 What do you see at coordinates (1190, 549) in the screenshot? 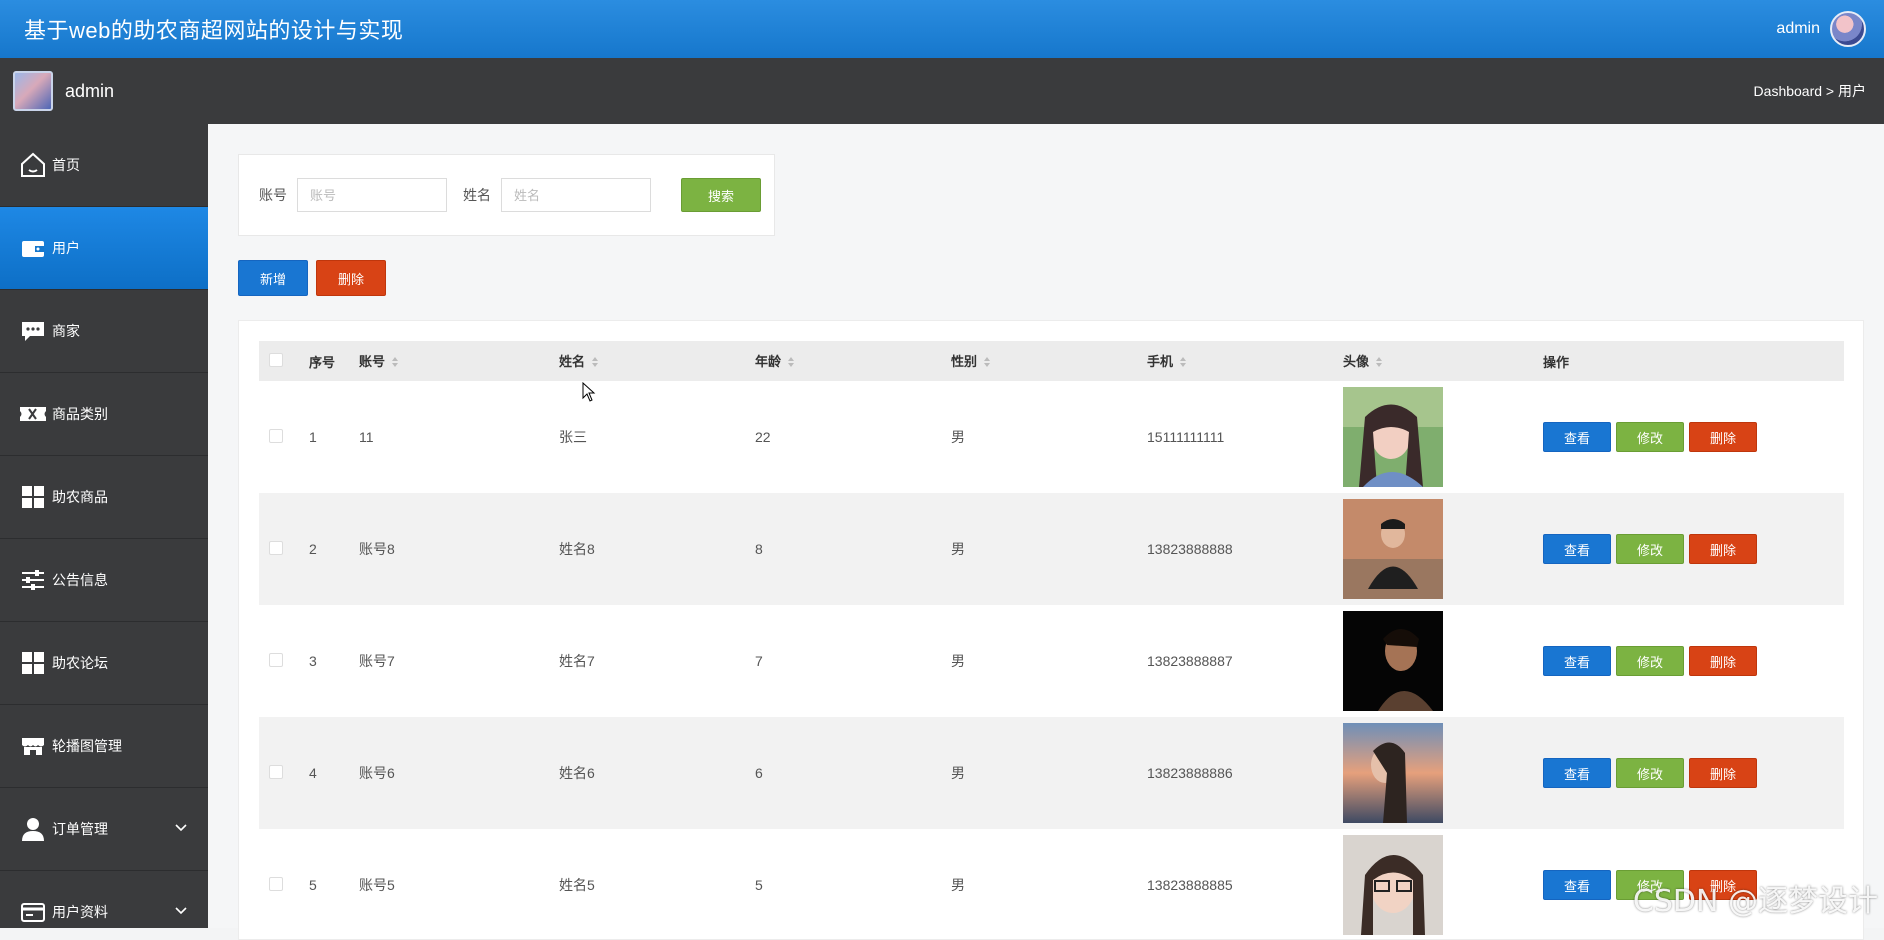
I see `cell-phone: 13823888888` at bounding box center [1190, 549].